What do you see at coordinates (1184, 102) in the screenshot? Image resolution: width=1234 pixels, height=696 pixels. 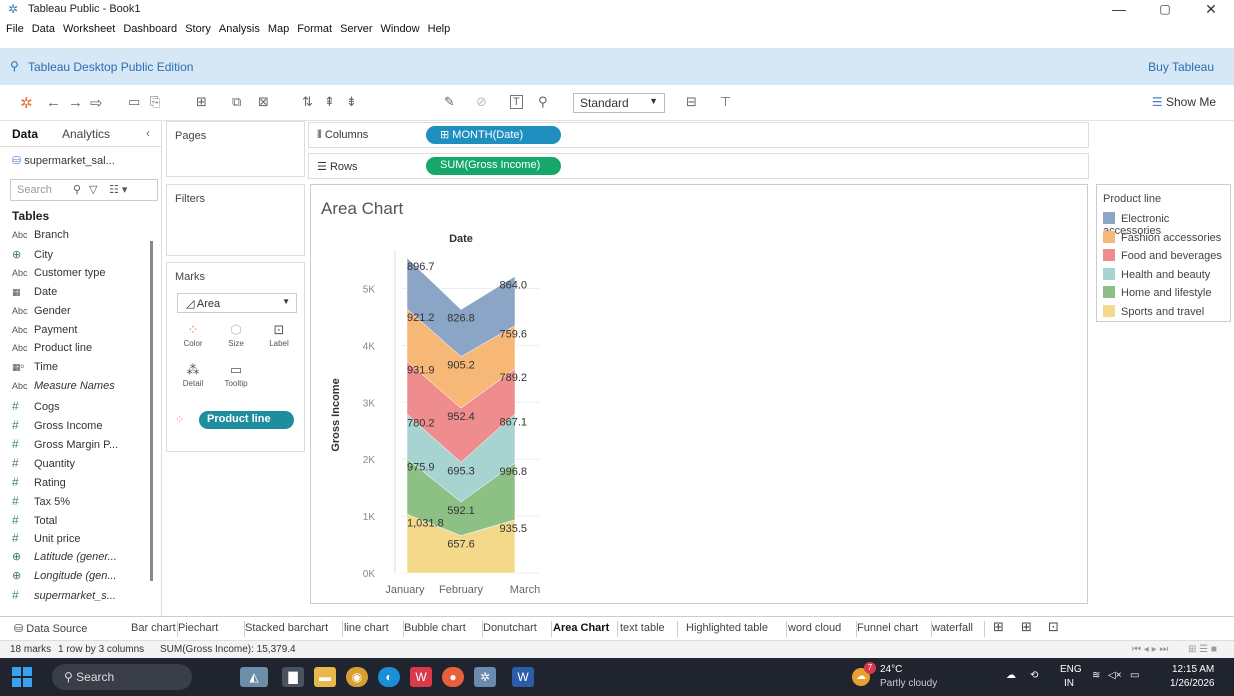 I see `show-me-button: ☰ Show Me` at bounding box center [1184, 102].